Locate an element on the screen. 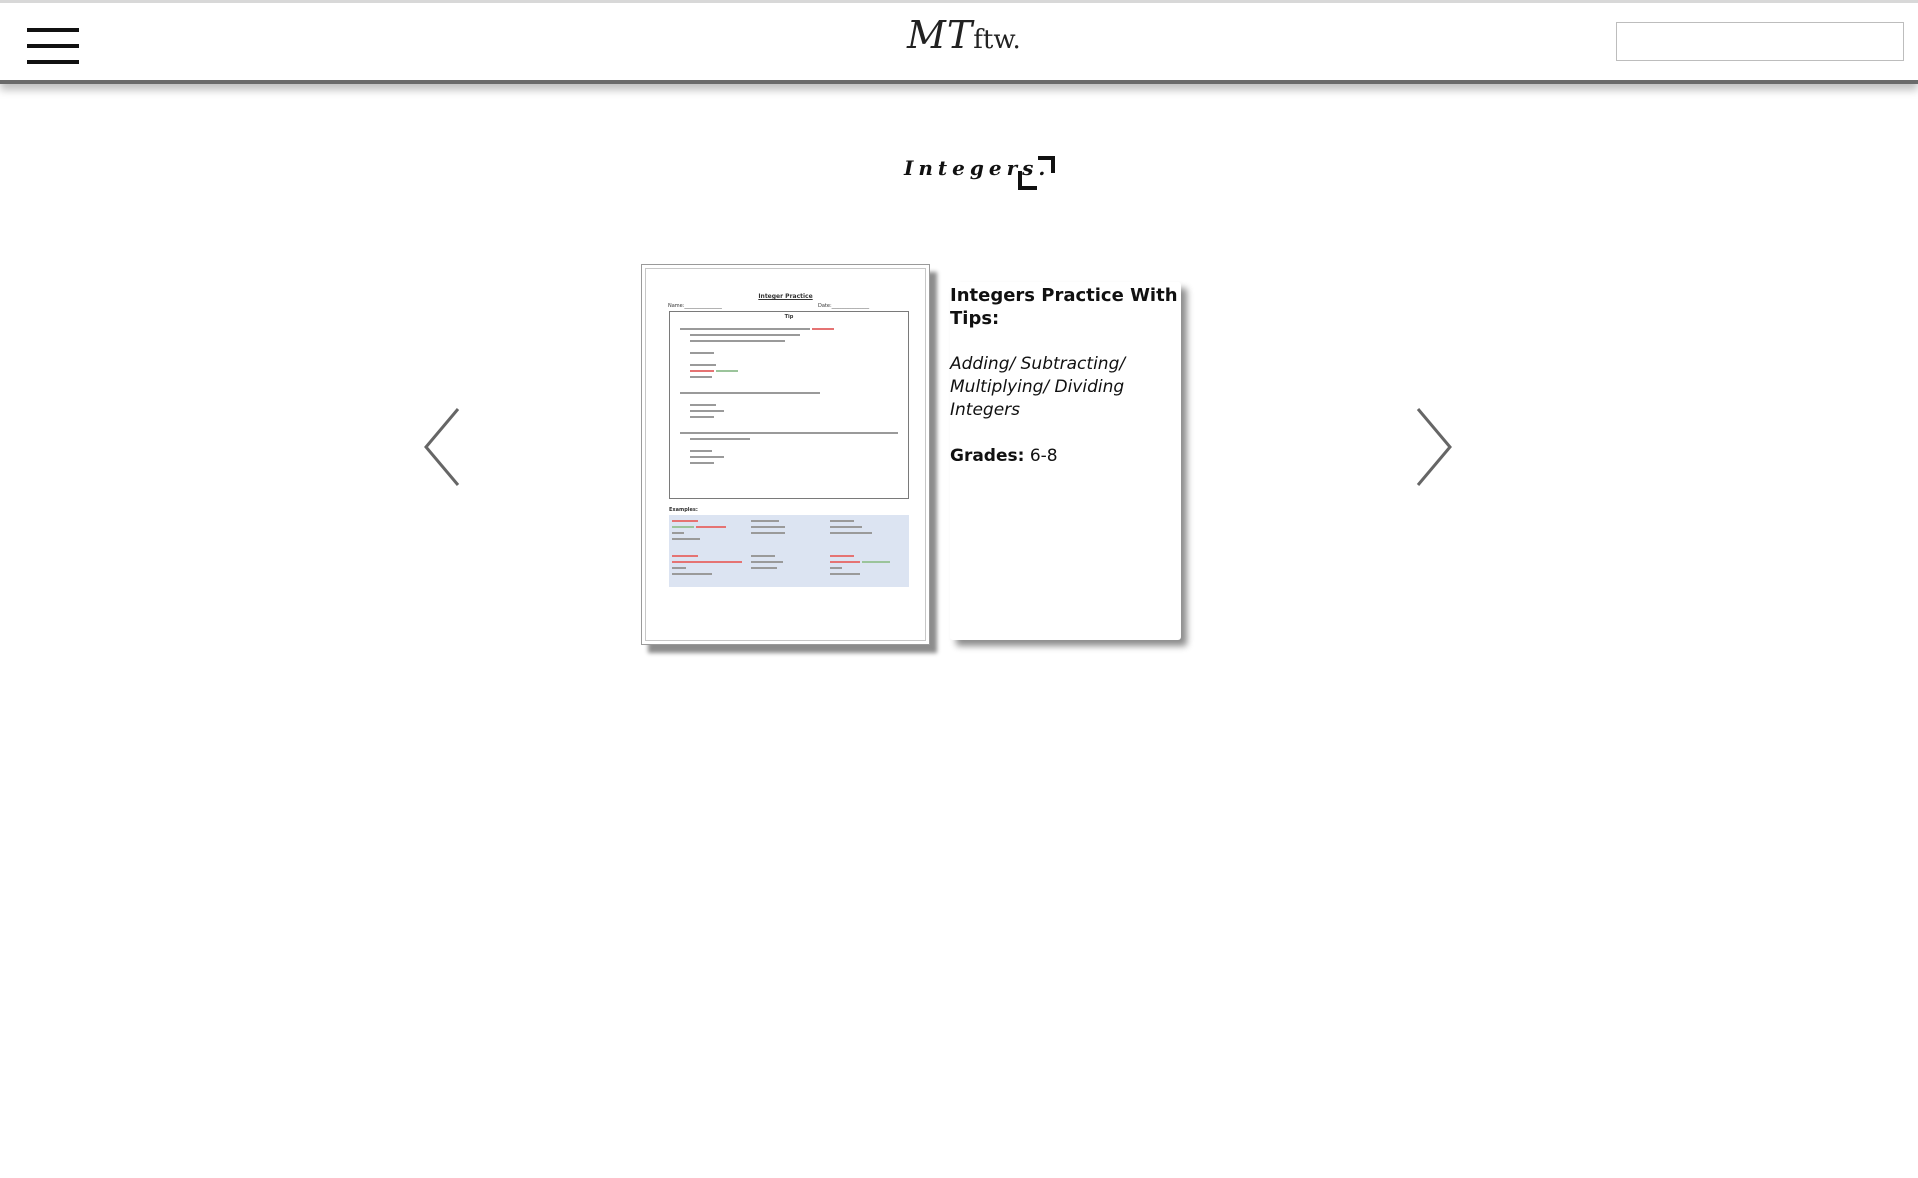 This screenshot has height=1178, width=1918. grades-value: 6-8 is located at coordinates (1043, 456).